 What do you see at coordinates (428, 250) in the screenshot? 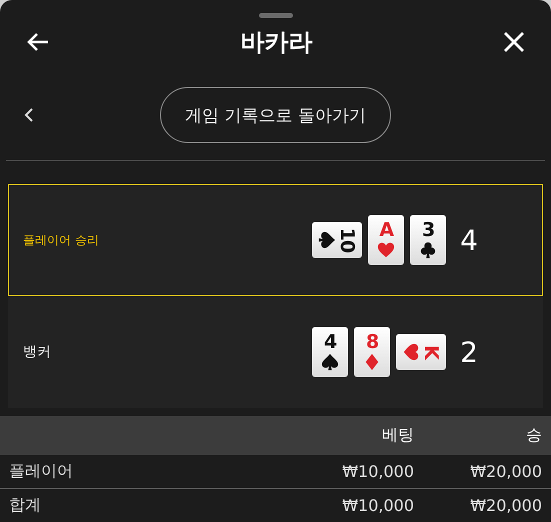
I see `club-icon` at bounding box center [428, 250].